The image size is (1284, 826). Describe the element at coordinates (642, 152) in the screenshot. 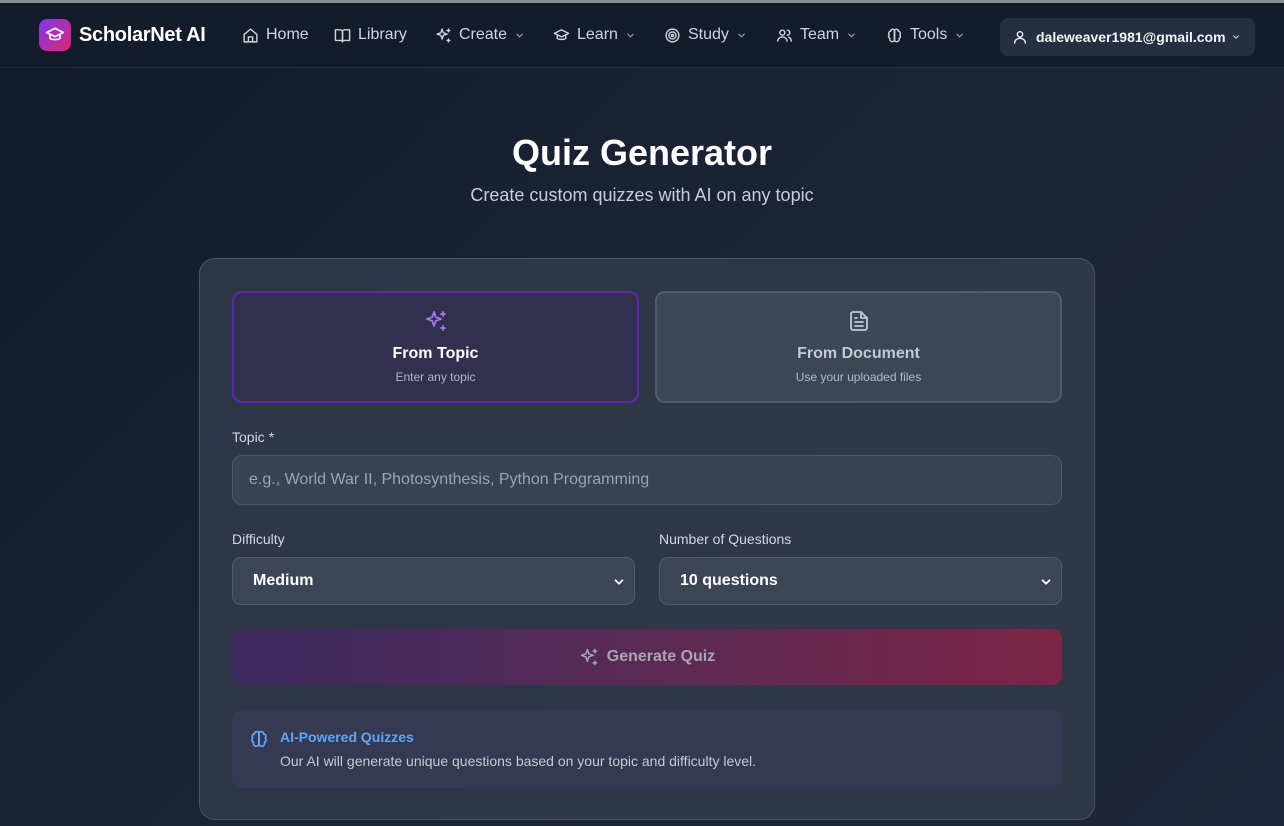

I see `page-title: Quiz Generator` at that location.